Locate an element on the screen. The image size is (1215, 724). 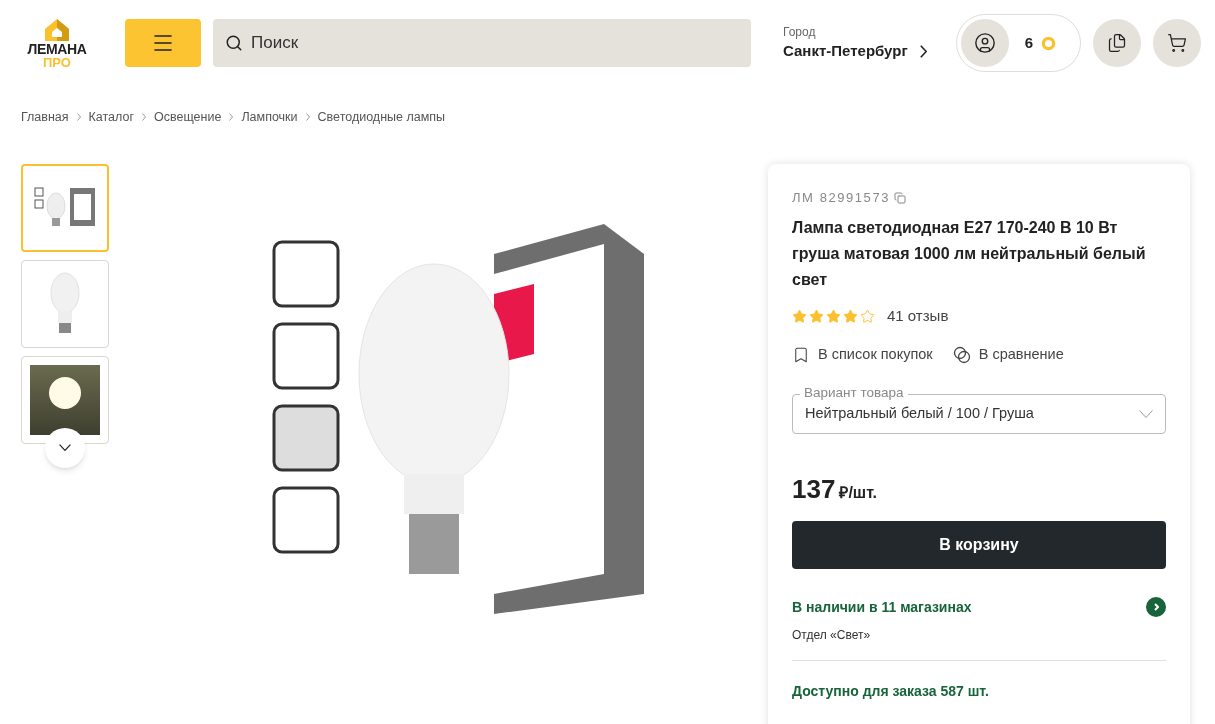
bookmark-icon is located at coordinates (801, 354).